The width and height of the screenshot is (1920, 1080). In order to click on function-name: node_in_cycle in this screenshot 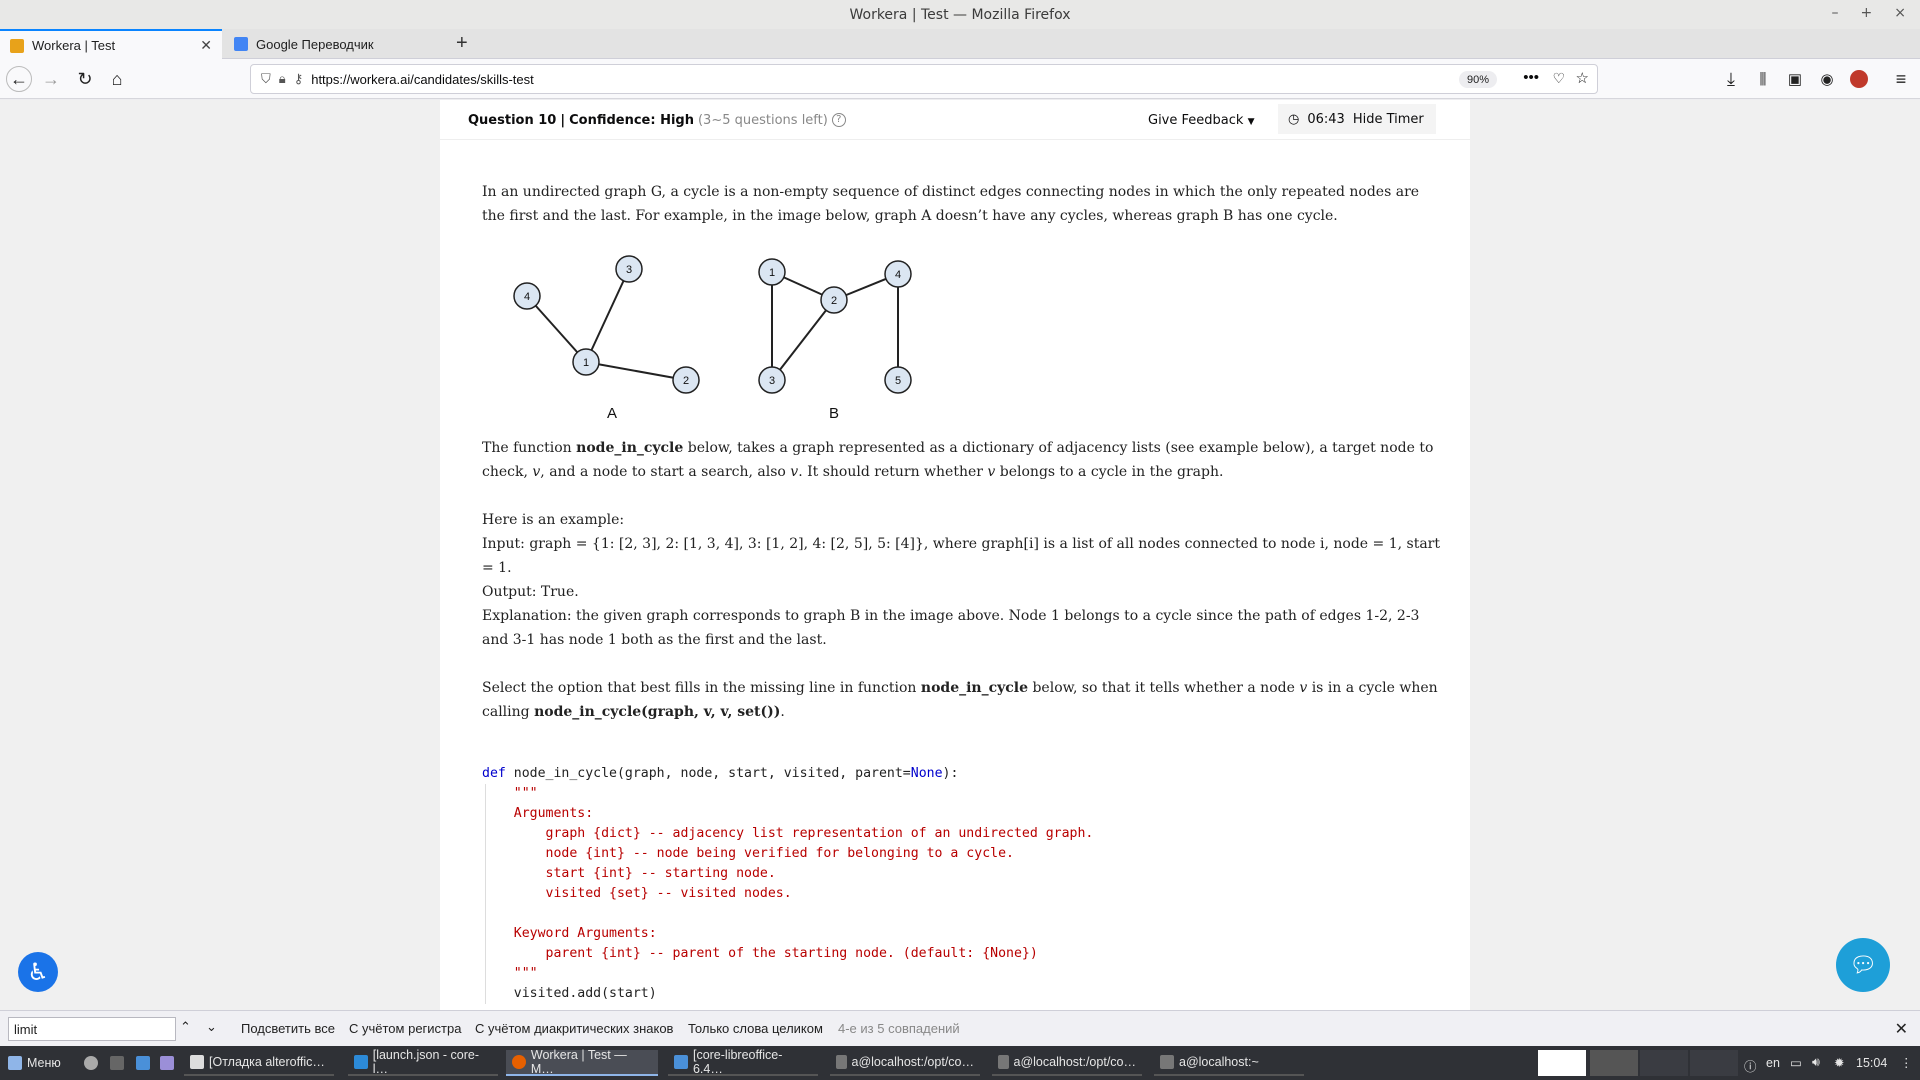, I will do `click(630, 448)`.